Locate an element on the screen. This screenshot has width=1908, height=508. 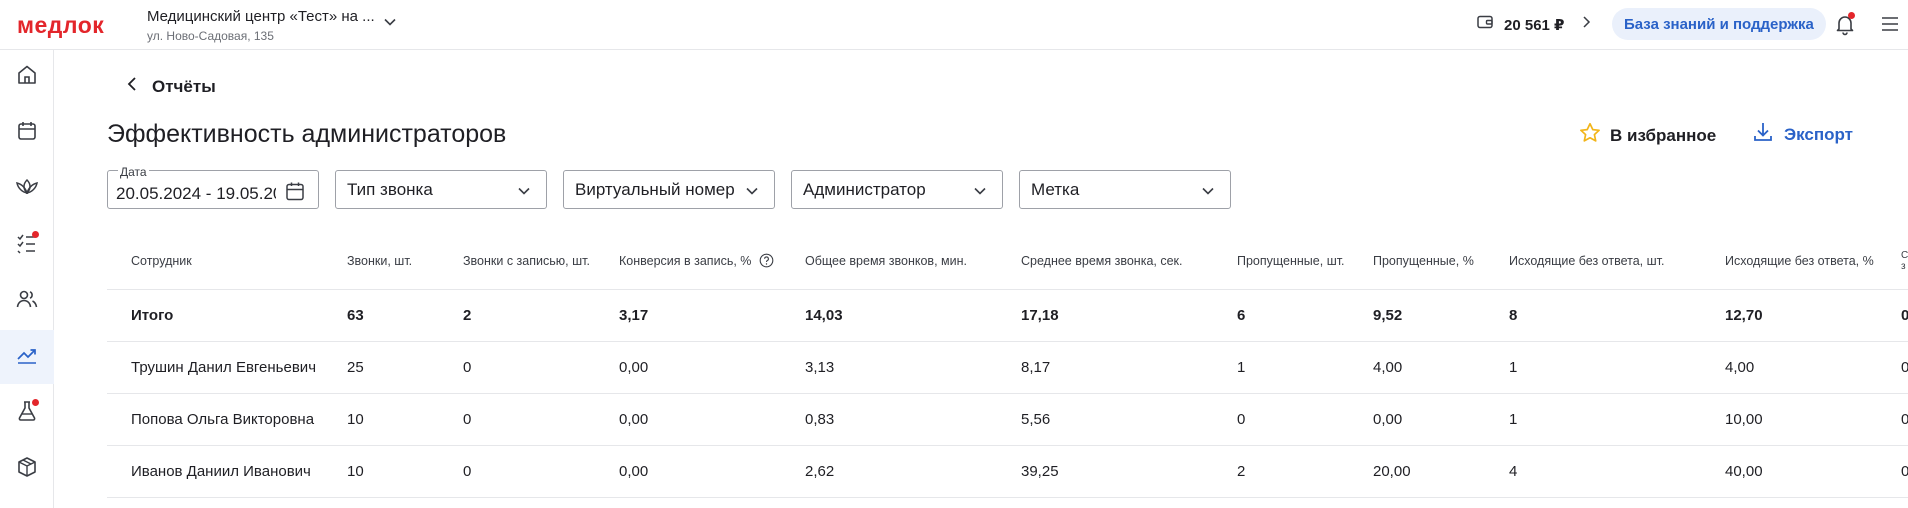
sidebar-item-patients is located at coordinates (27, 301).